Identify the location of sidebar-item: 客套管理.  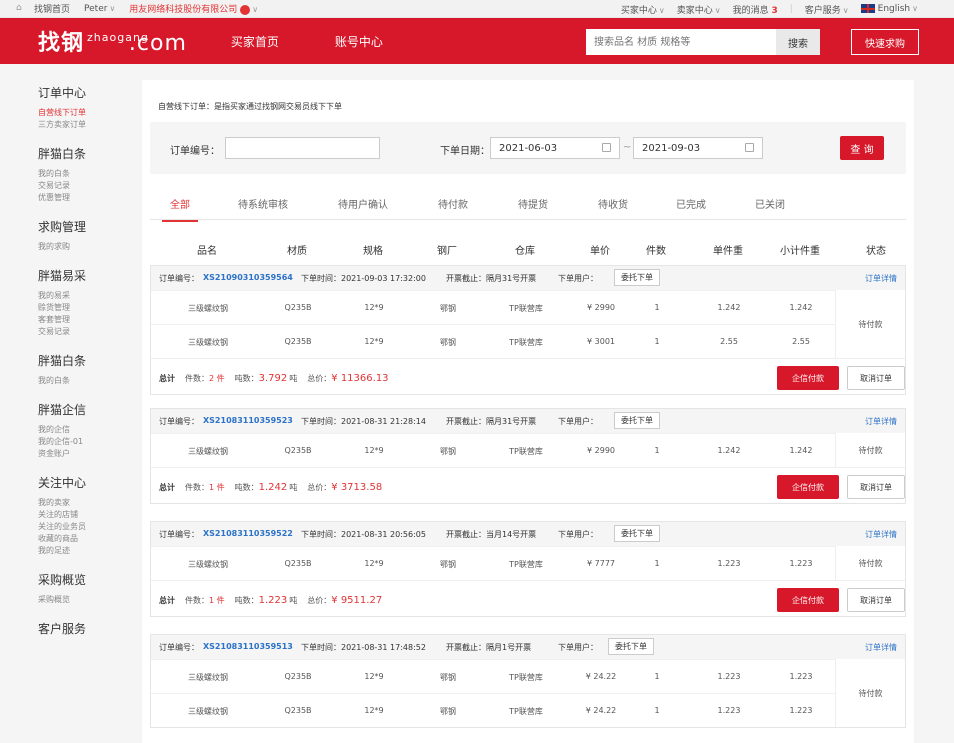
(88, 320).